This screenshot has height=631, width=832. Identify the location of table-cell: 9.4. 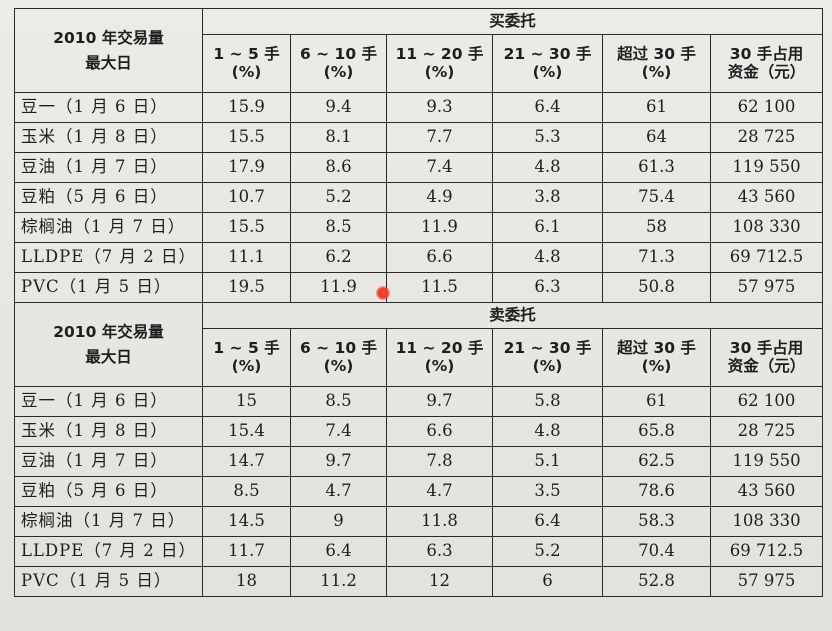
(338, 107).